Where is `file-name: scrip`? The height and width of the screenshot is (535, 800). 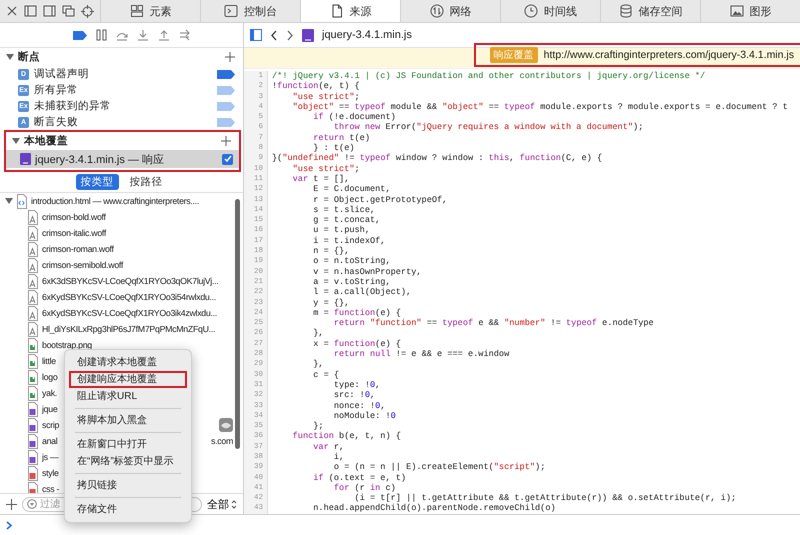
file-name: scrip is located at coordinates (51, 425).